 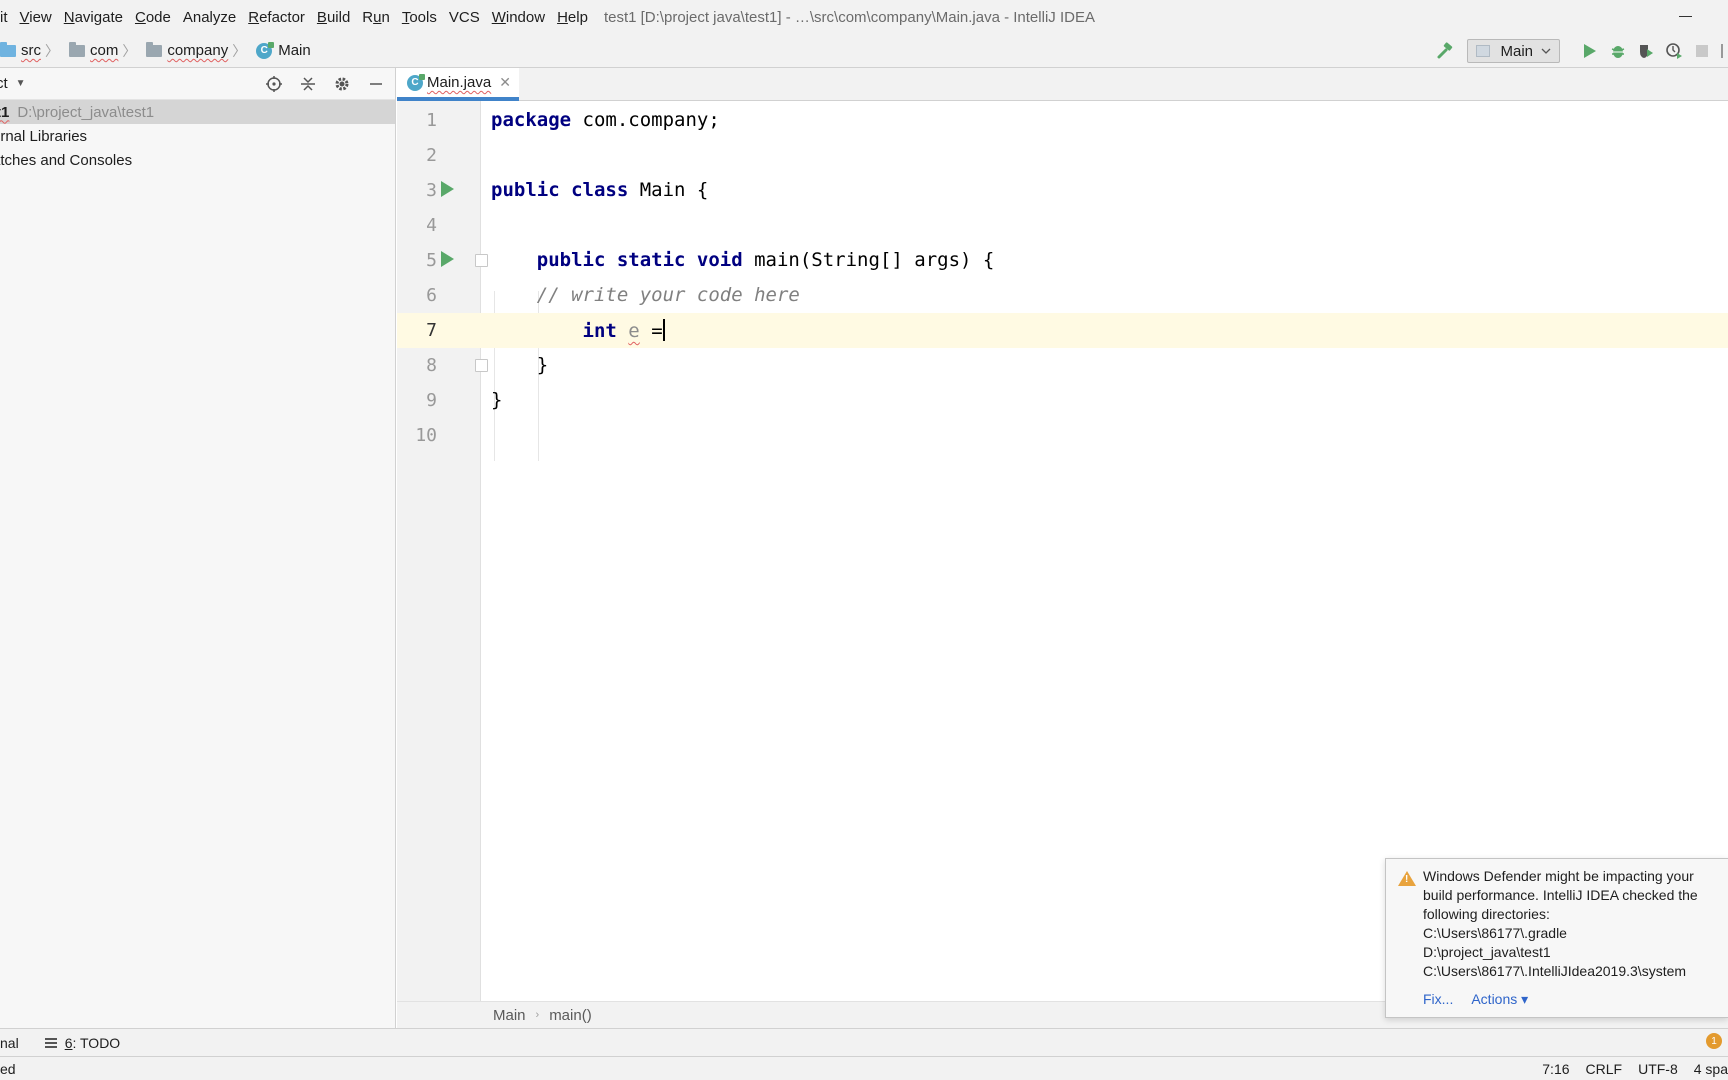 I want to click on tree-item-scratches: atches and Consoles, so click(x=197, y=160).